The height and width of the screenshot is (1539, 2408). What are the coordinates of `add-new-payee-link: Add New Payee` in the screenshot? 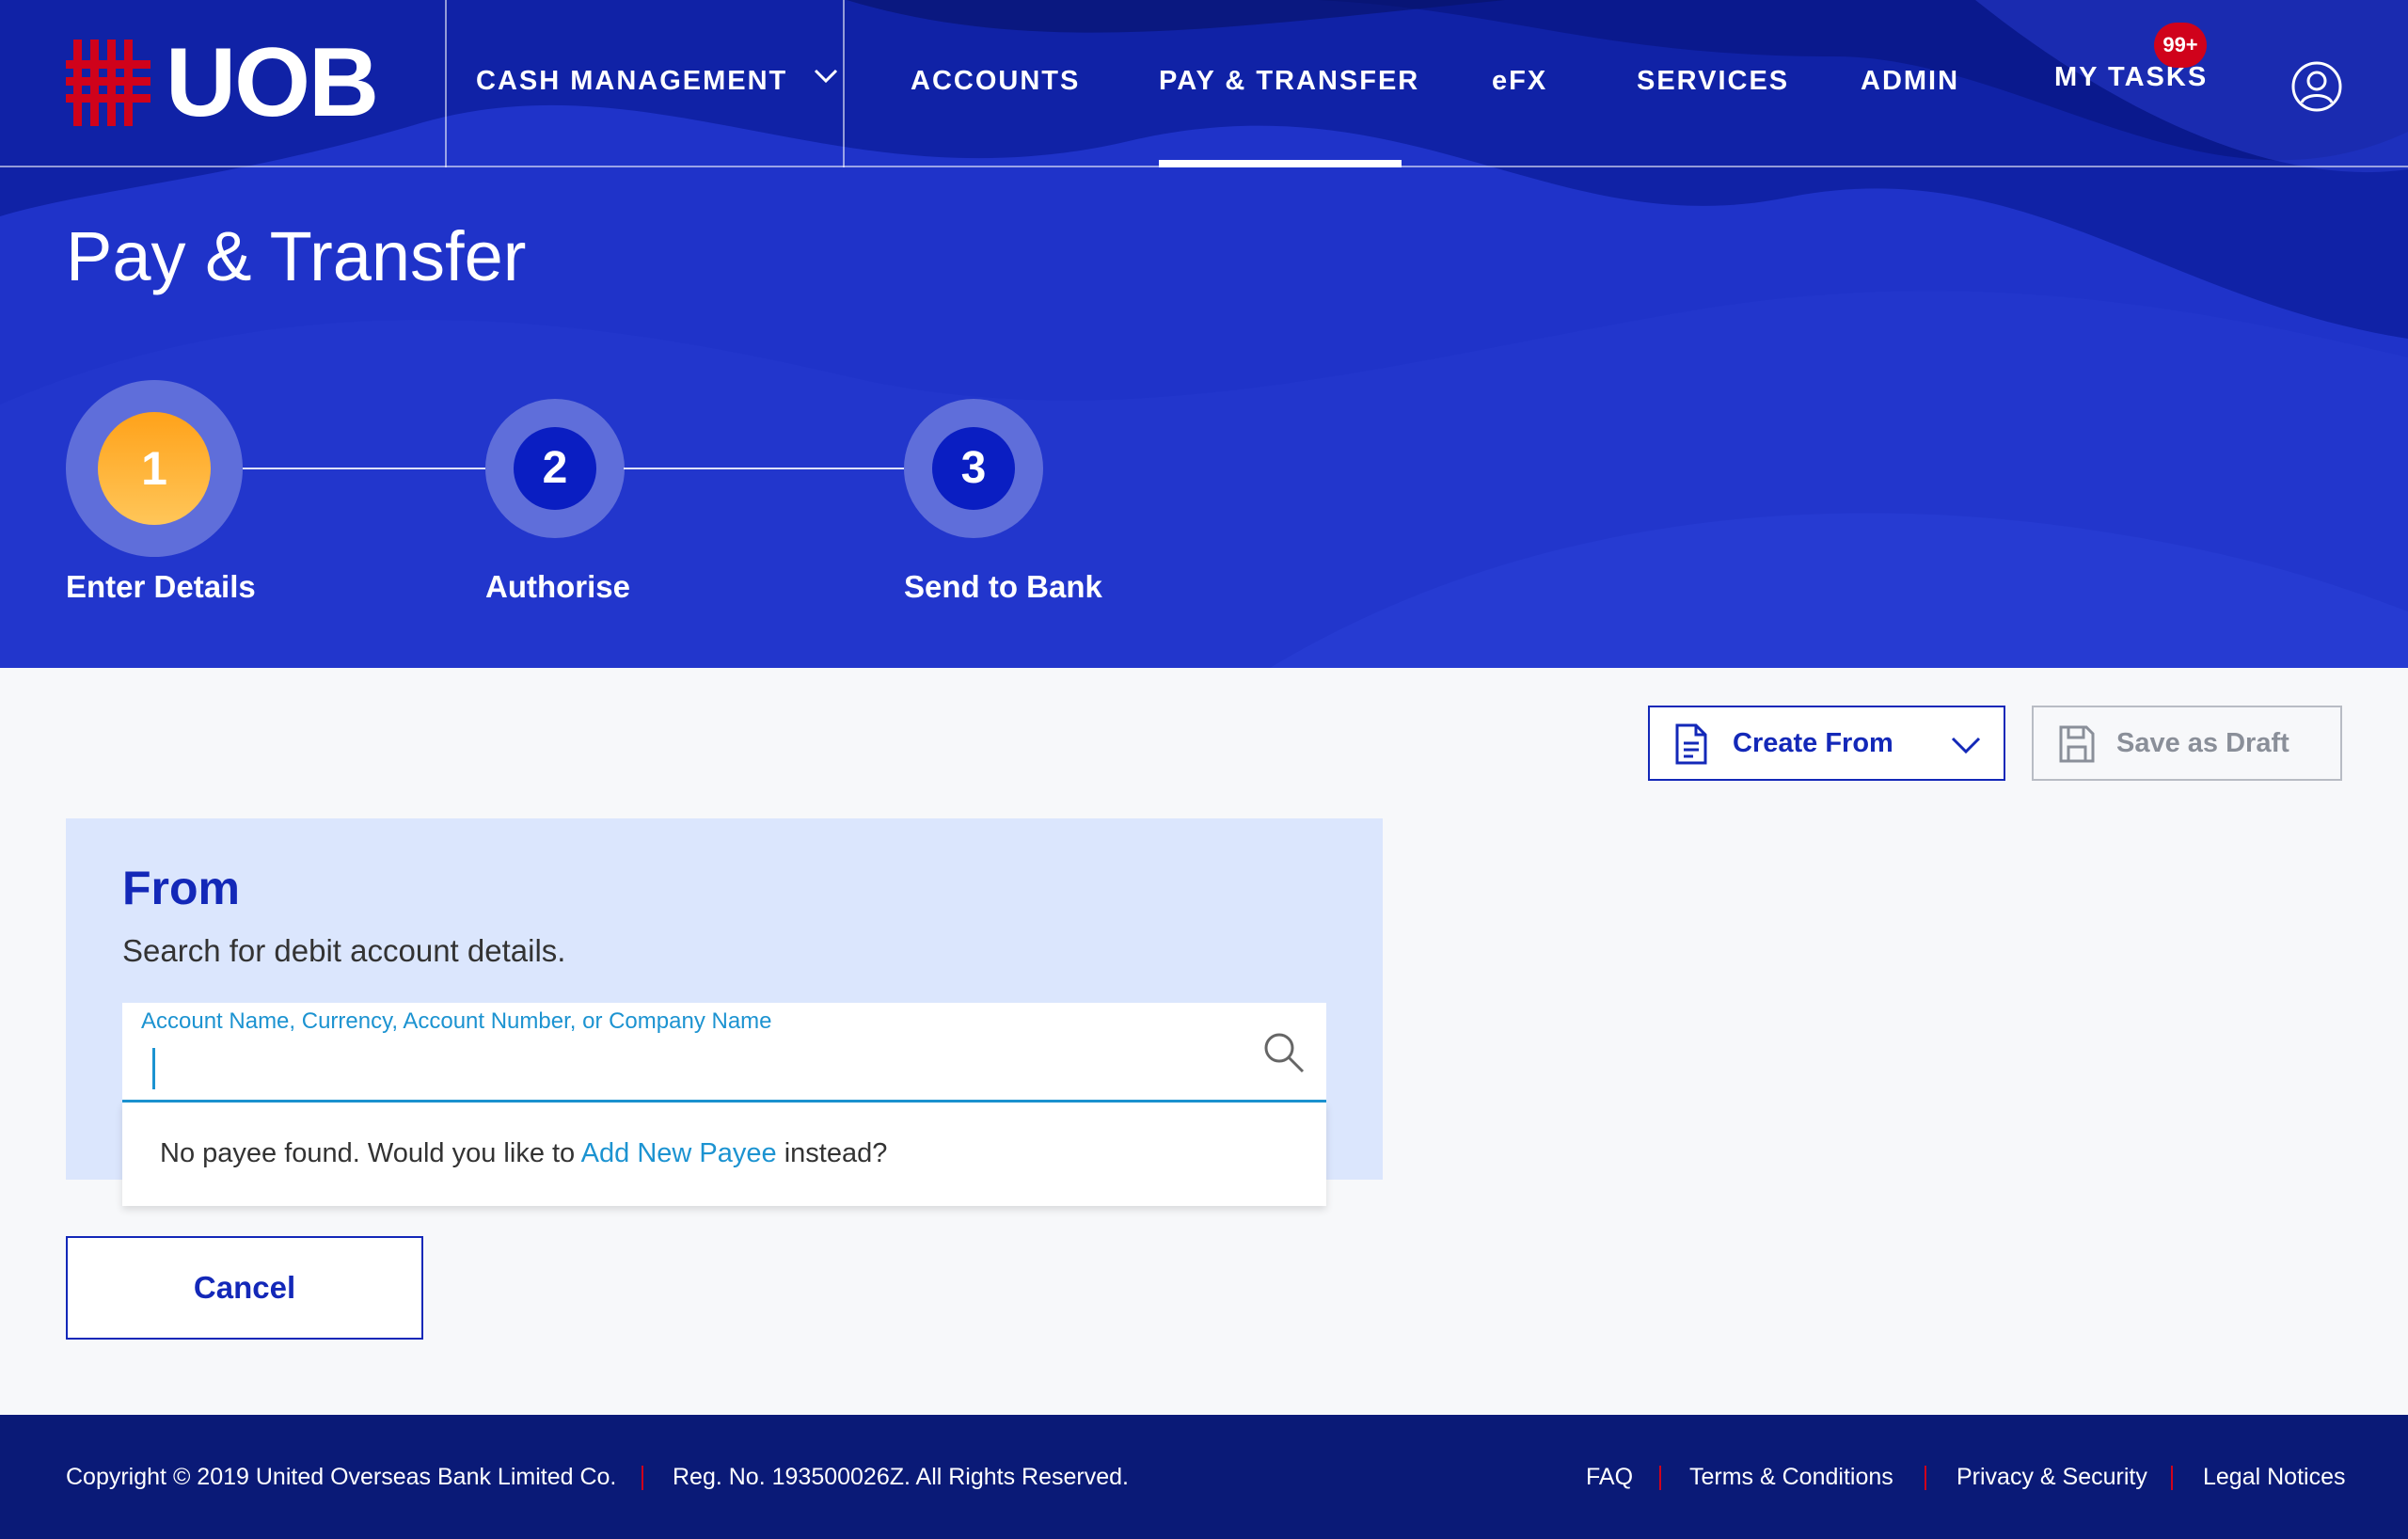 It's located at (679, 1153).